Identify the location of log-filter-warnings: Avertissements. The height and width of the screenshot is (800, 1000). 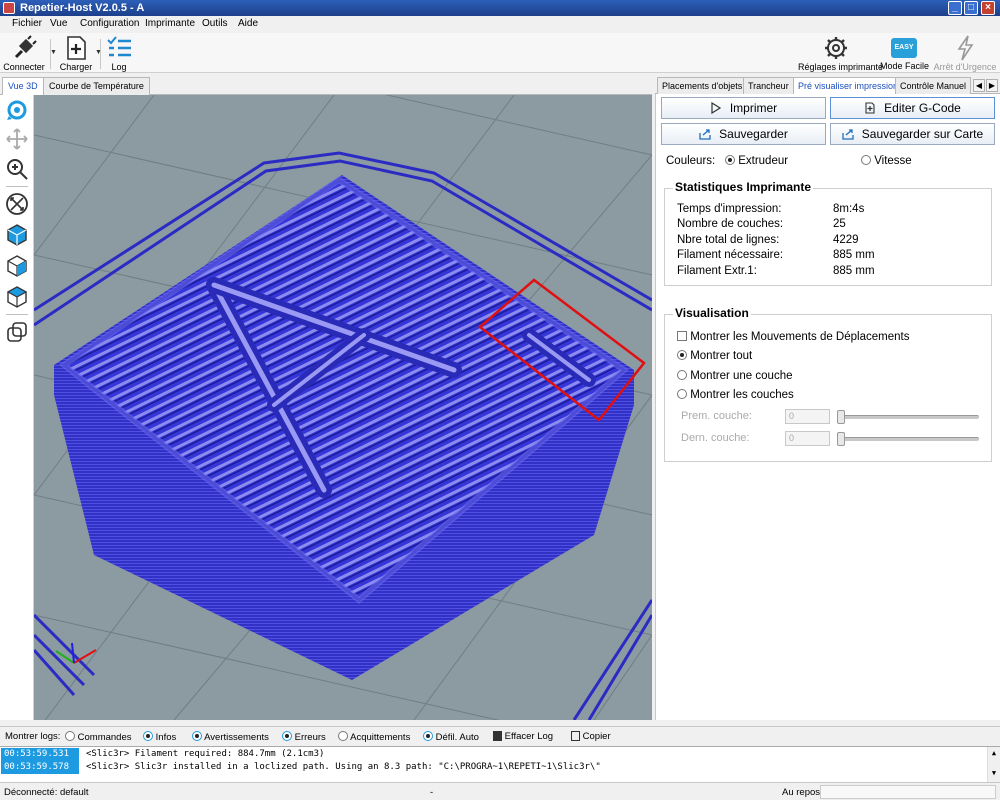
(230, 737).